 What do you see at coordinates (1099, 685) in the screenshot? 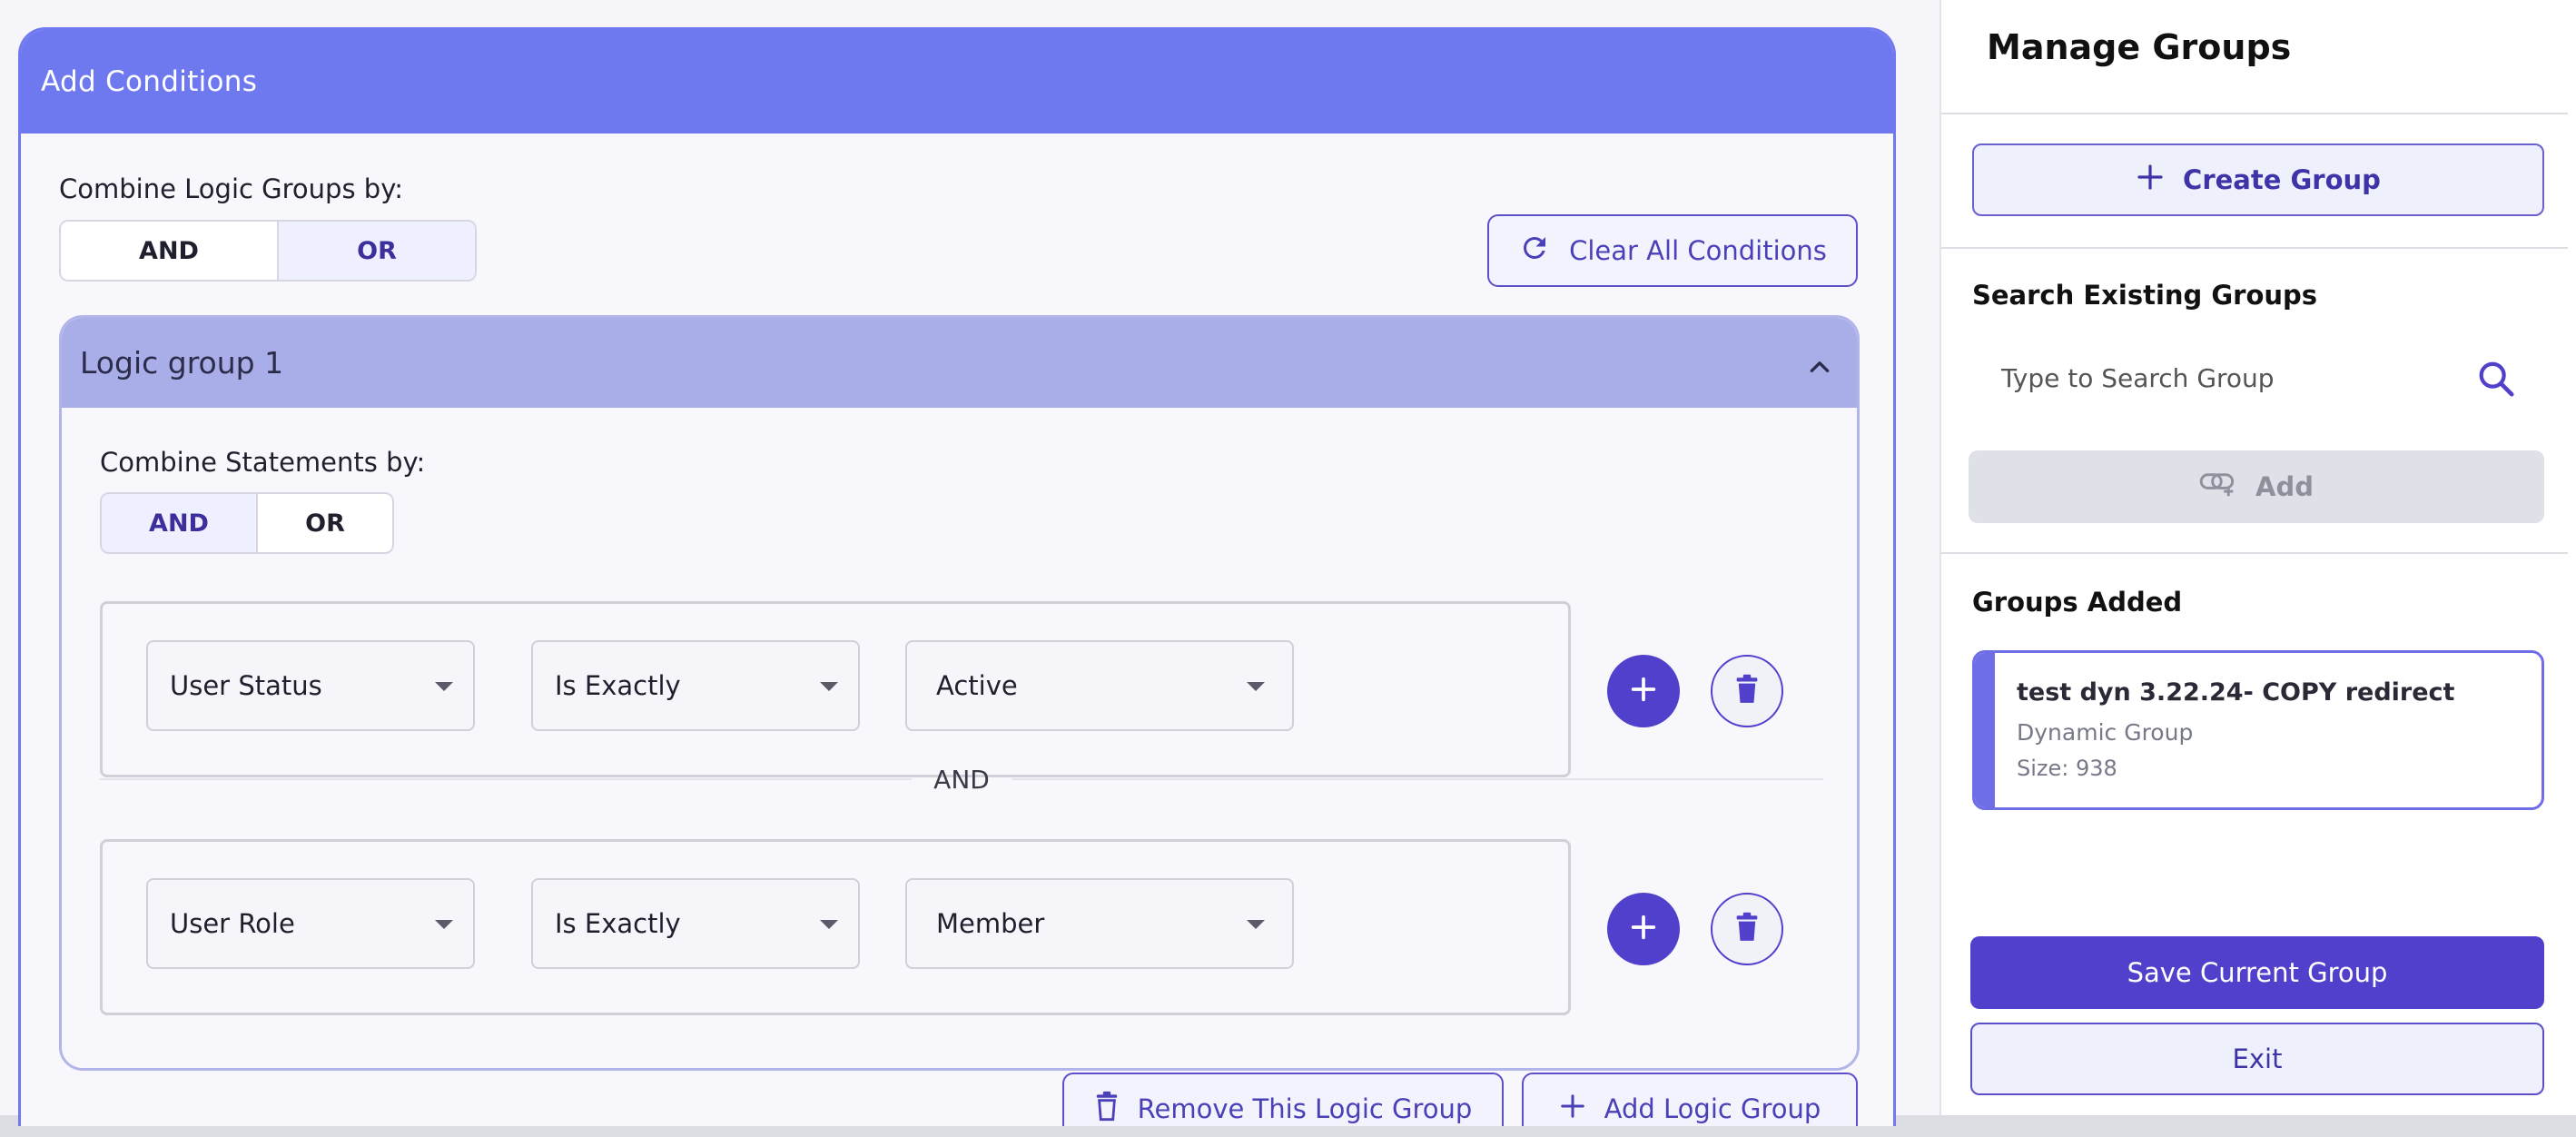
I see `value-select: Active` at bounding box center [1099, 685].